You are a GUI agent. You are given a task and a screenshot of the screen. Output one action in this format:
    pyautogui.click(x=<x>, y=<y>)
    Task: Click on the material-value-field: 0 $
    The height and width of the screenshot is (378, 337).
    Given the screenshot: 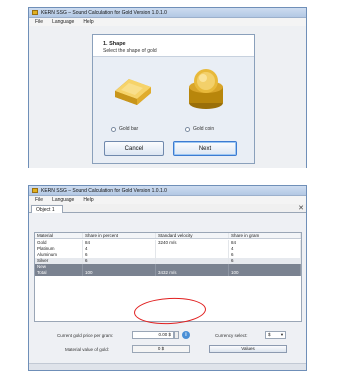 What is the action you would take?
    pyautogui.click(x=161, y=349)
    